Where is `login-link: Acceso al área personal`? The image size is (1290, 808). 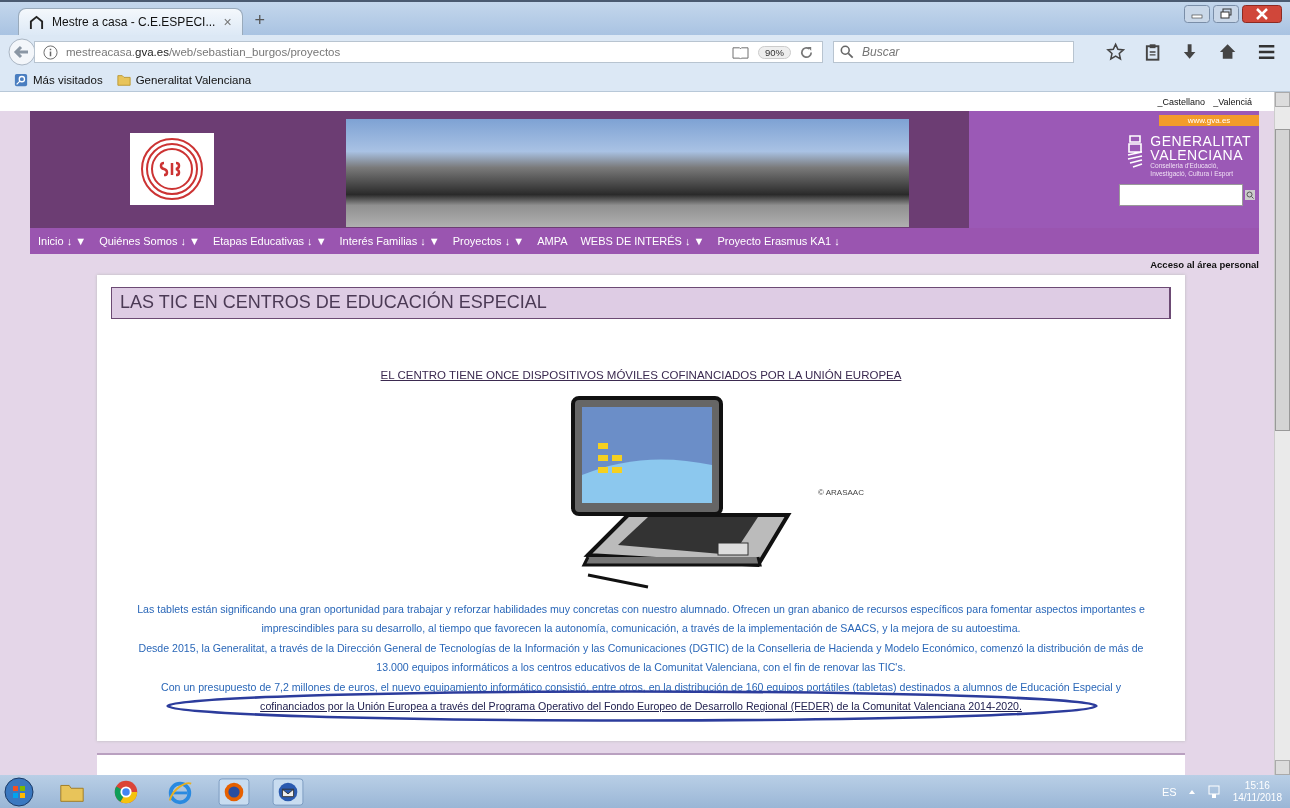
login-link: Acceso al área personal is located at coordinates (1204, 264).